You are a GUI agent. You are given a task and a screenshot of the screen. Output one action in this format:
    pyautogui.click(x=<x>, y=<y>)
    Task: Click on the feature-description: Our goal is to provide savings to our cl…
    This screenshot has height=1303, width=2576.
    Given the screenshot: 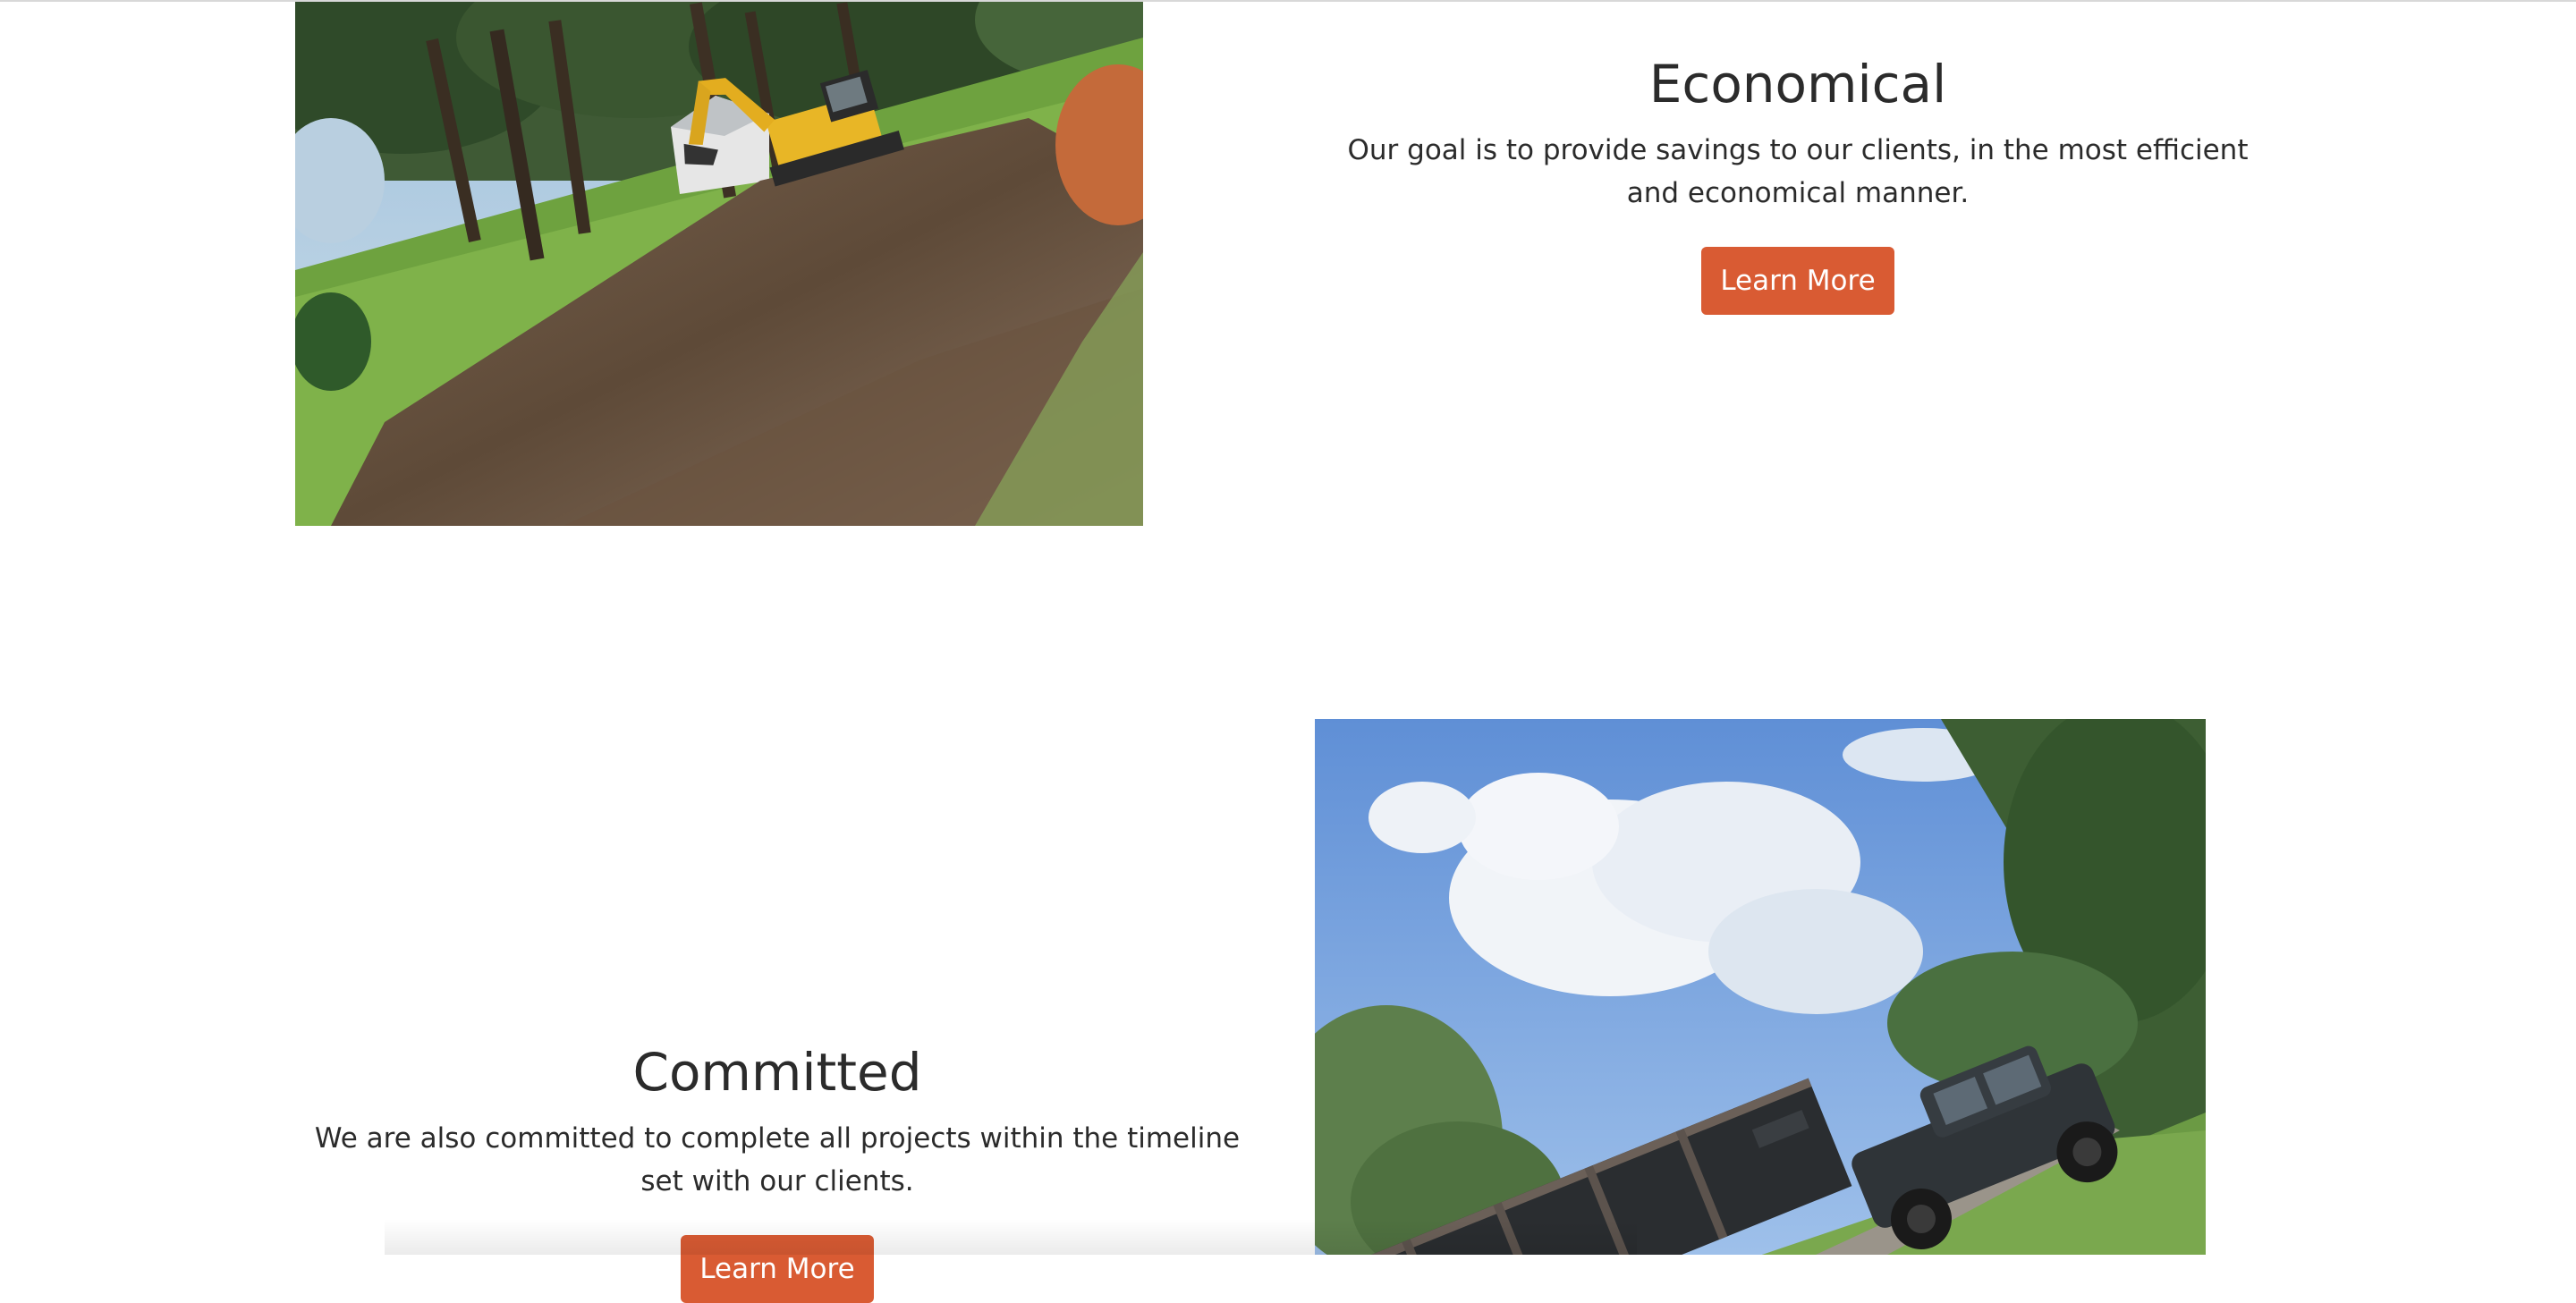 What is the action you would take?
    pyautogui.click(x=1798, y=171)
    